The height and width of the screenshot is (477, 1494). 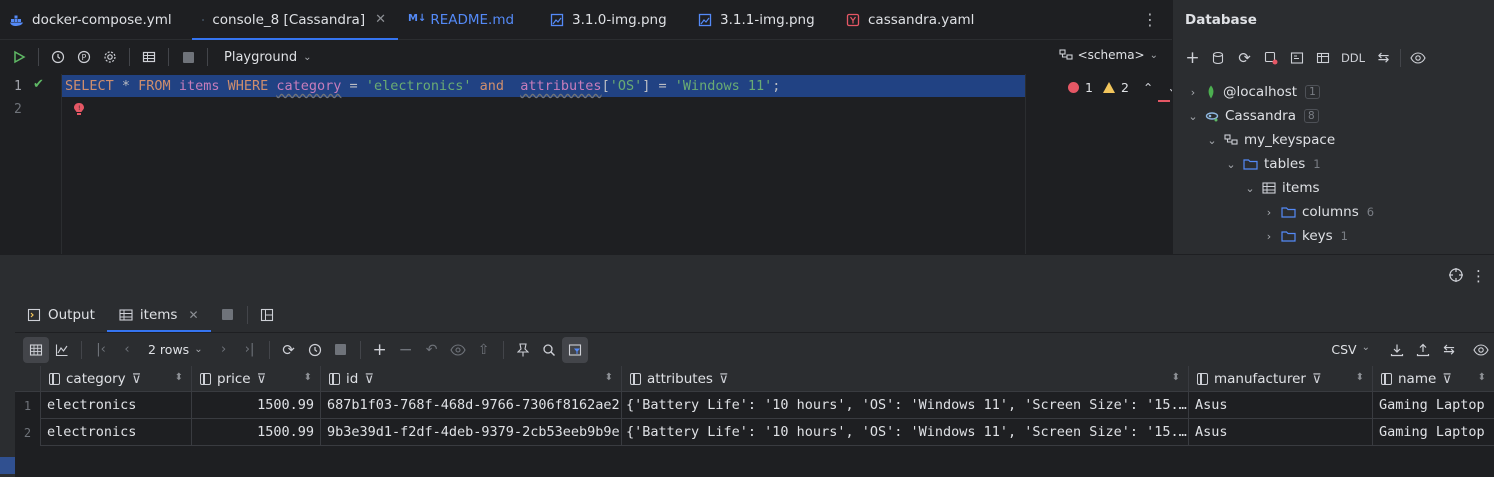 What do you see at coordinates (79, 109) in the screenshot?
I see `error-bulb-icon: !` at bounding box center [79, 109].